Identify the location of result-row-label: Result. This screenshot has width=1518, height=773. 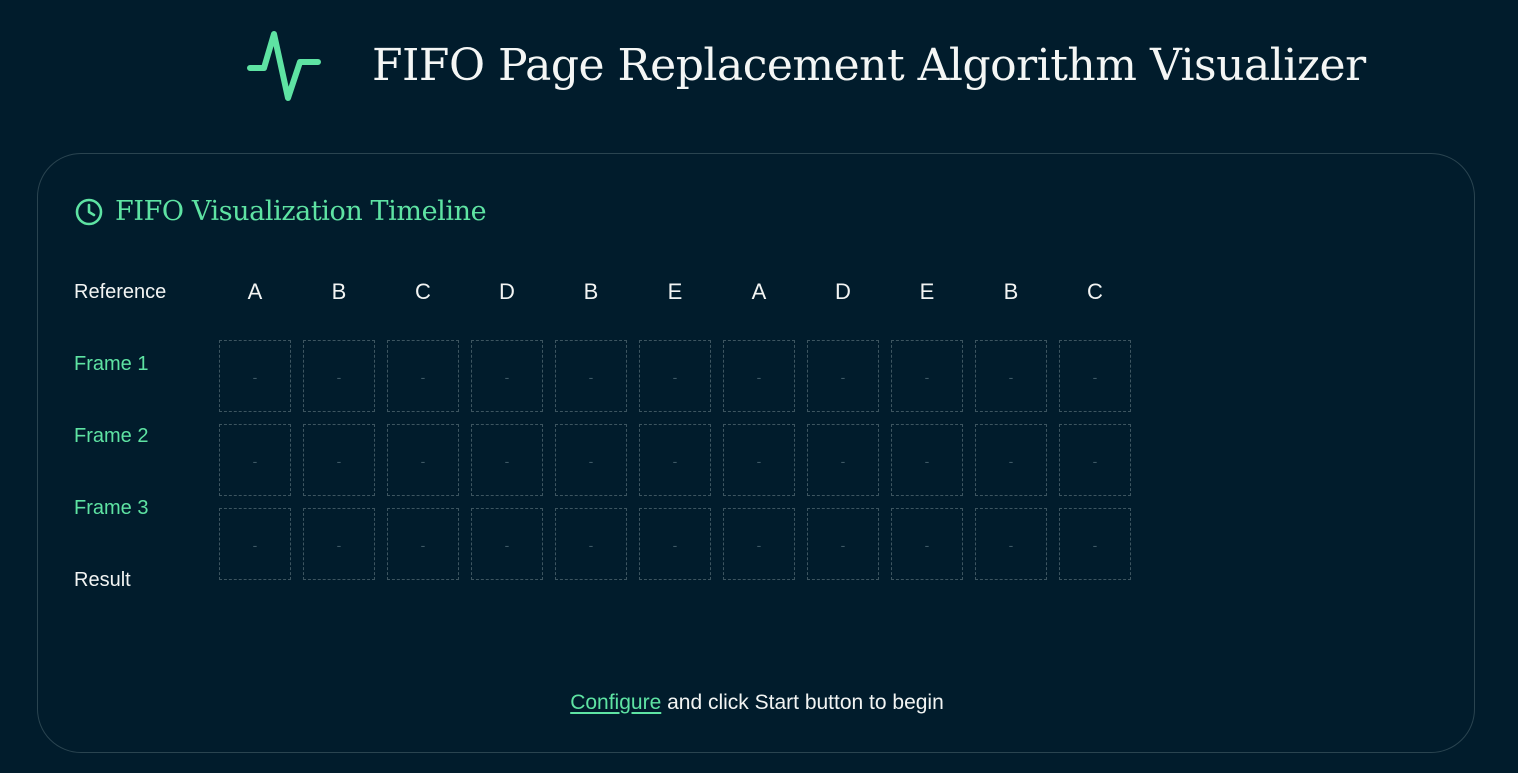
(102, 580).